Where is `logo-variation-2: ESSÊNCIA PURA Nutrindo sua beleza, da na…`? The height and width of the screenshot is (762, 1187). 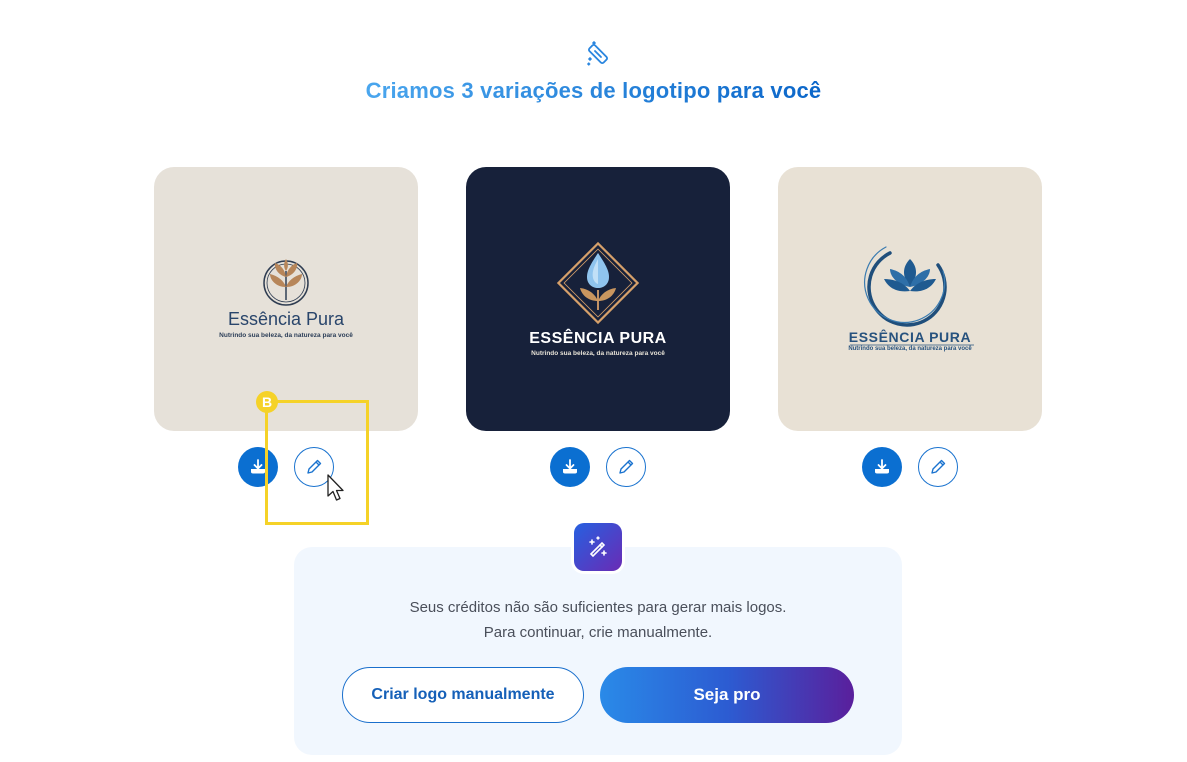
logo-variation-2: ESSÊNCIA PURA Nutrindo sua beleza, da na… is located at coordinates (598, 299).